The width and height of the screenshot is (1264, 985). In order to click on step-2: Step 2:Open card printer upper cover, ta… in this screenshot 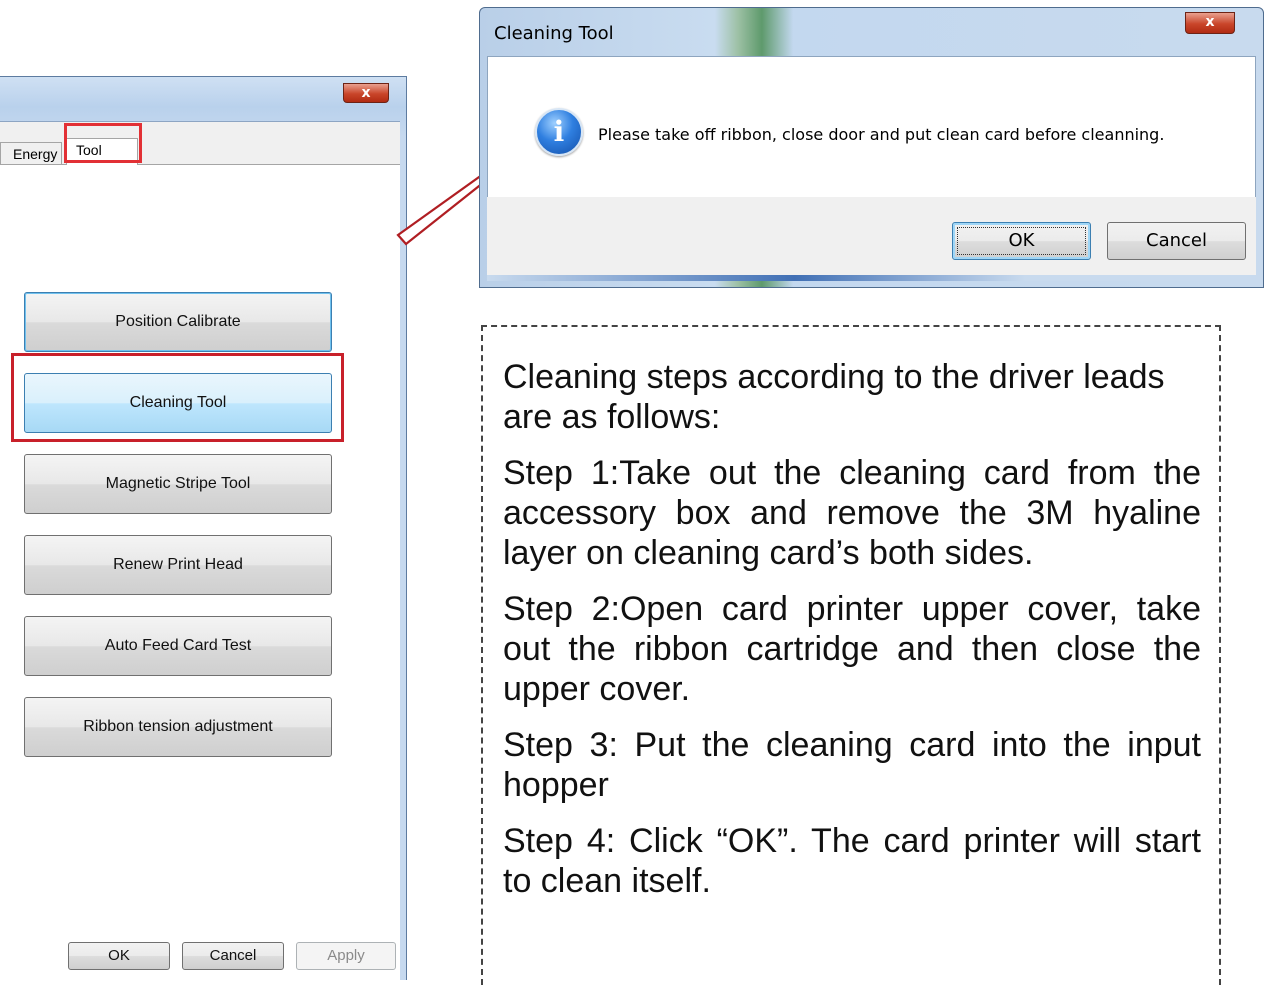, I will do `click(852, 649)`.